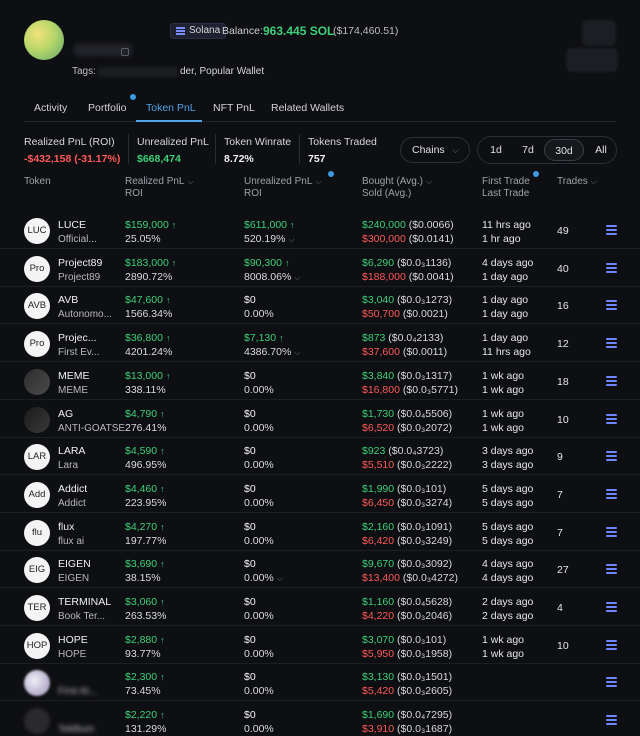 Image resolution: width=640 pixels, height=736 pixels. I want to click on token-symbol: HOPE, so click(73, 640).